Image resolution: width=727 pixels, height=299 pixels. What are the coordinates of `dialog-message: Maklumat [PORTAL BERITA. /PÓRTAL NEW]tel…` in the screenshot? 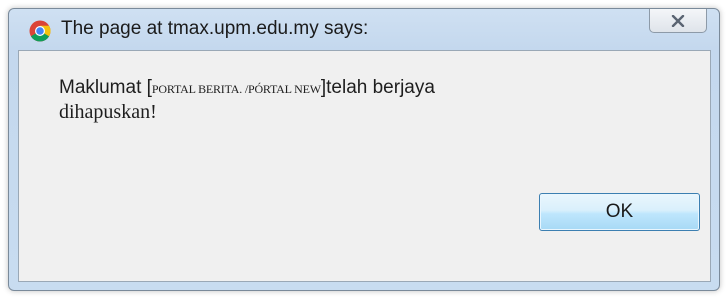 It's located at (369, 100).